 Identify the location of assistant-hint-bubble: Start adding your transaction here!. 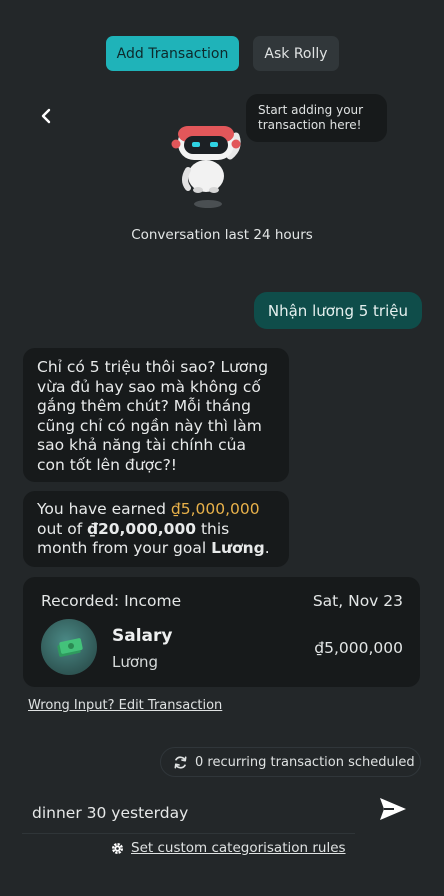
(316, 118).